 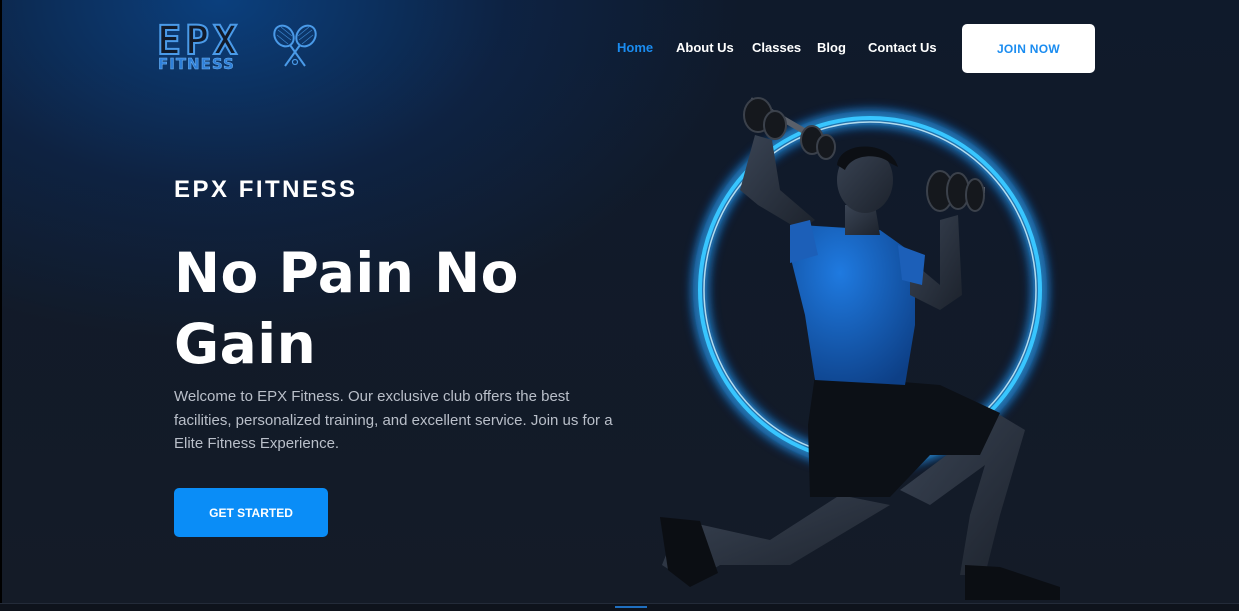 I want to click on nav-about-us: About Us, so click(x=705, y=47).